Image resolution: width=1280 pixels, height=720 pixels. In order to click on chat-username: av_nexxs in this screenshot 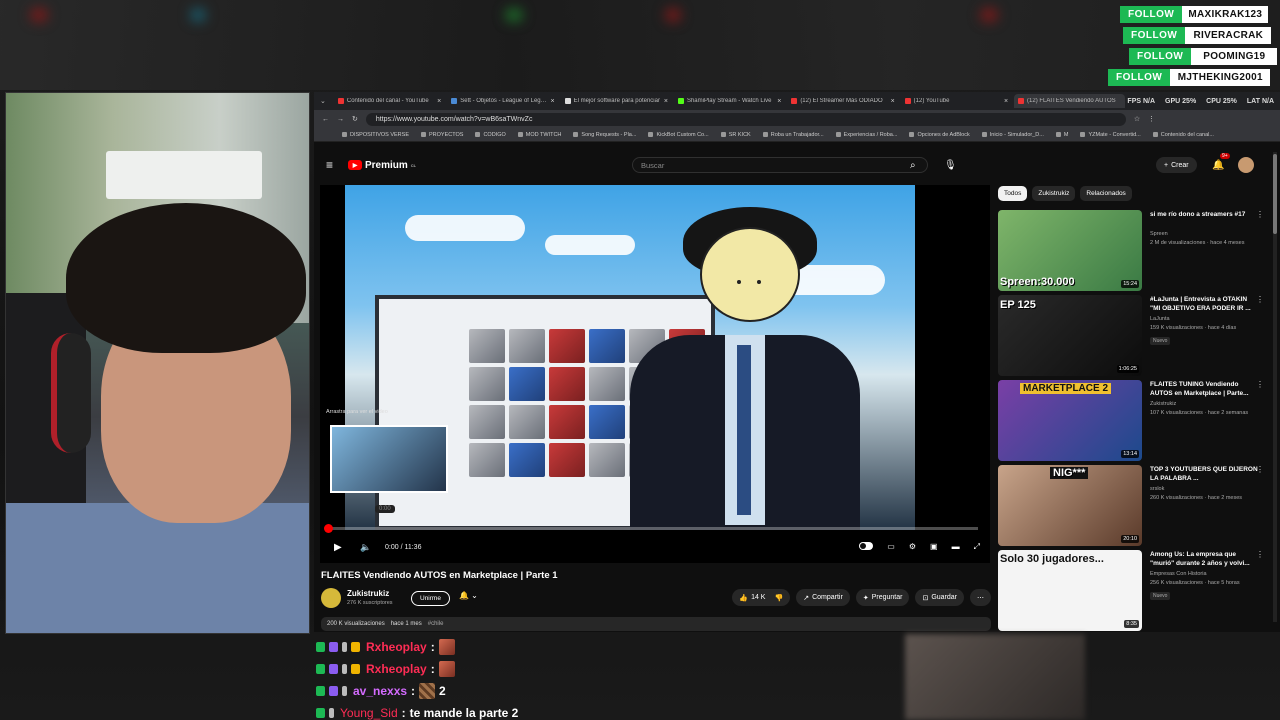, I will do `click(380, 691)`.